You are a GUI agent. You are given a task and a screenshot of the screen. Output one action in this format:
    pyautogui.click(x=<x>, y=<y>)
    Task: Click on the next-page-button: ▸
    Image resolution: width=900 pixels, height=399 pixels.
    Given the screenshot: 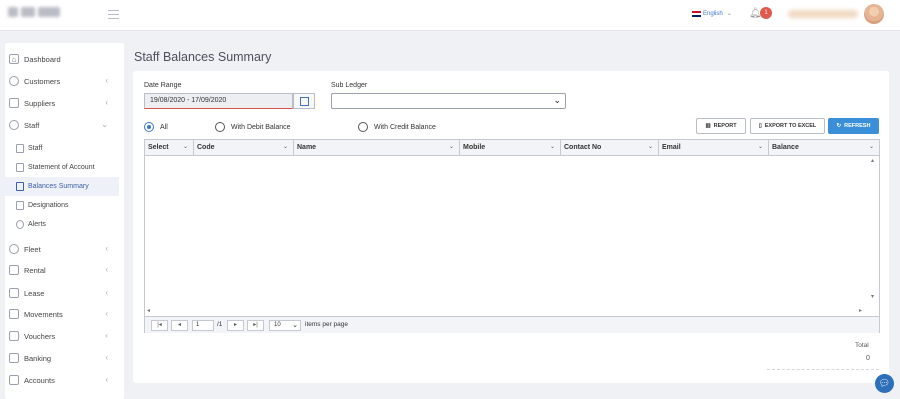 What is the action you would take?
    pyautogui.click(x=235, y=325)
    